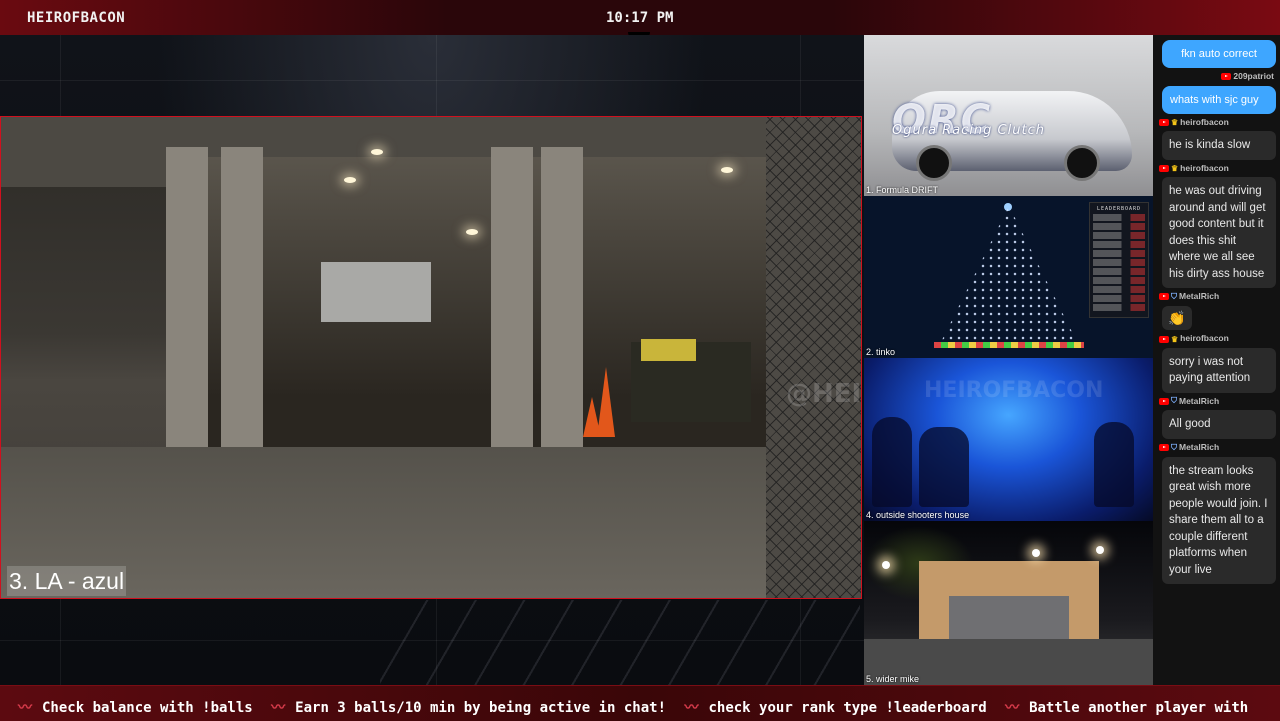 This screenshot has width=1280, height=721. I want to click on feed-caption: 3. LA - azul, so click(67, 581).